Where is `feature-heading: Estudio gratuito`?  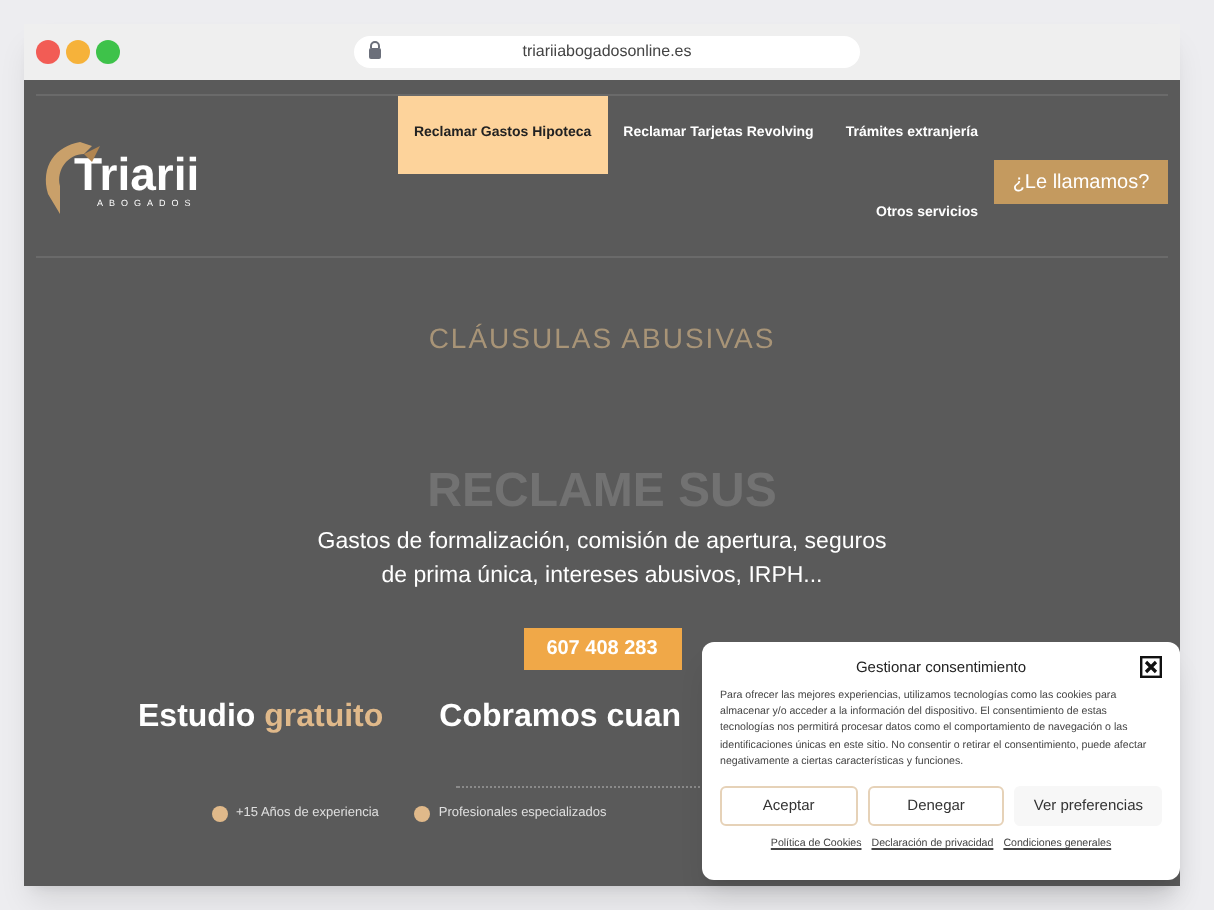
feature-heading: Estudio gratuito is located at coordinates (261, 718).